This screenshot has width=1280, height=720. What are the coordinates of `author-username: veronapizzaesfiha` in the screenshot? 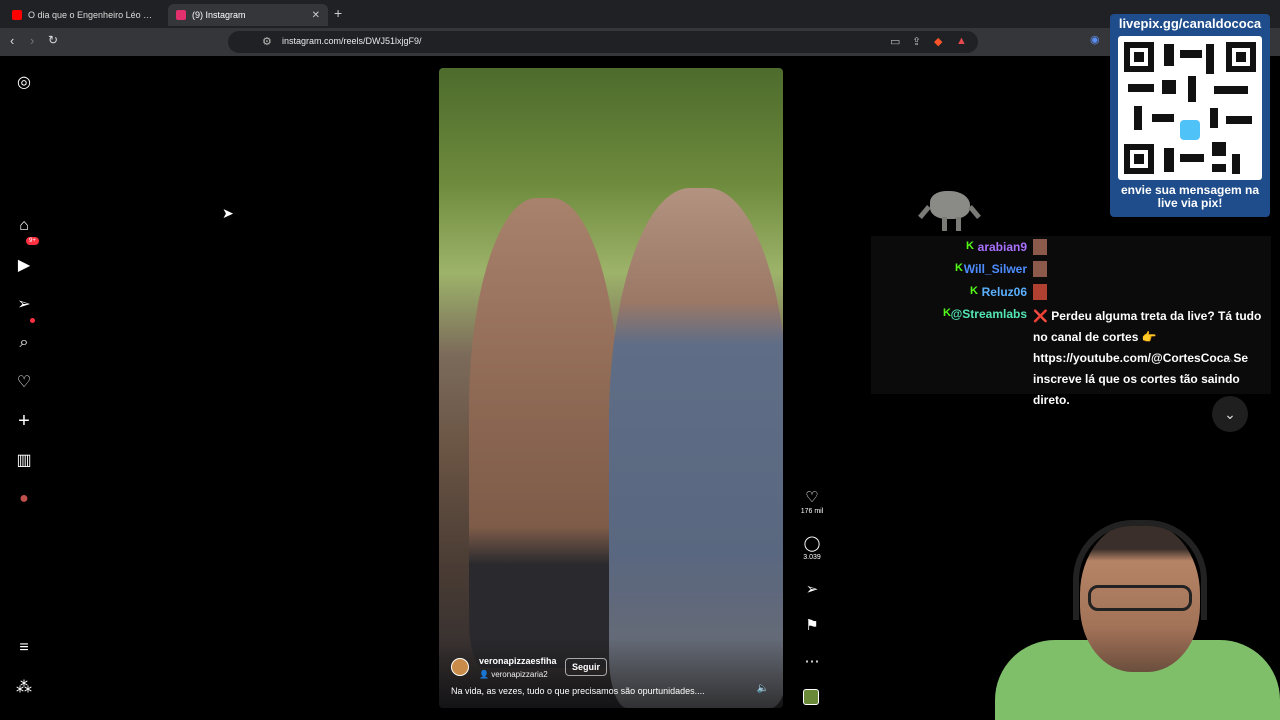 It's located at (518, 661).